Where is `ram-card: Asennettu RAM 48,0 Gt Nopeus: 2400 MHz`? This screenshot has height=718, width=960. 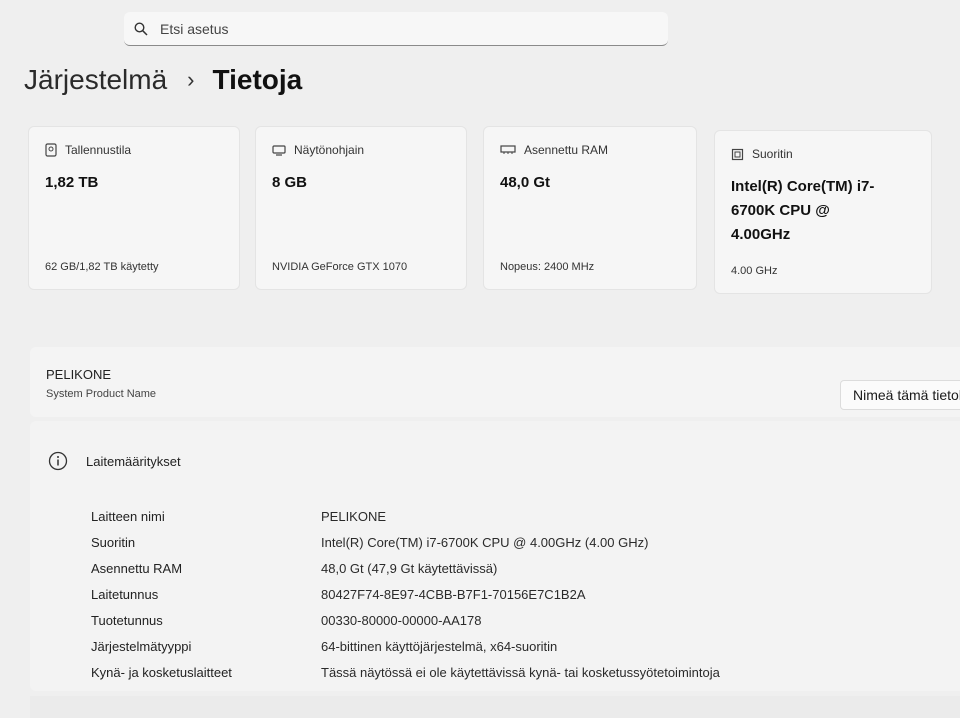
ram-card: Asennettu RAM 48,0 Gt Nopeus: 2400 MHz is located at coordinates (590, 208).